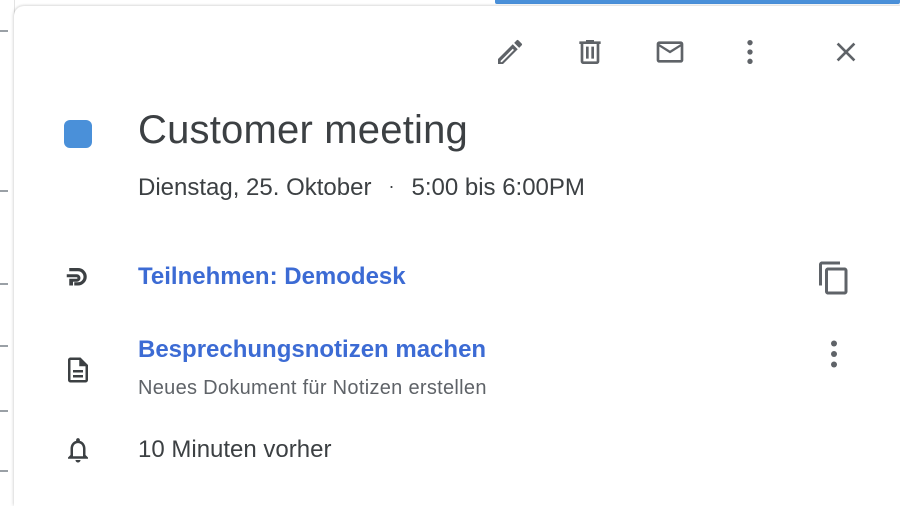  I want to click on demodesk-logo-icon, so click(78, 278).